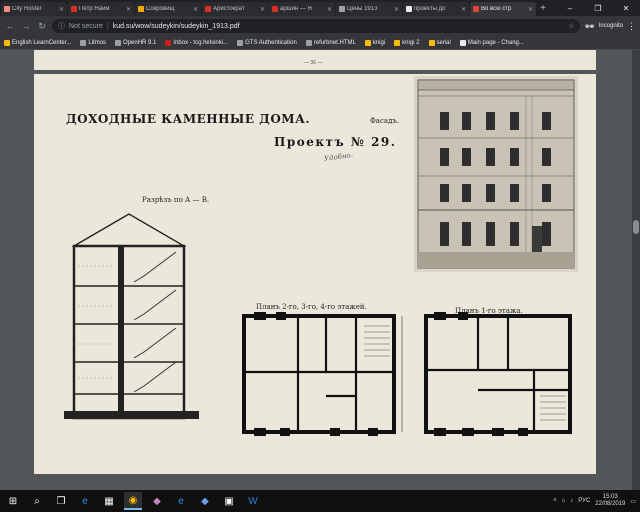 The width and height of the screenshot is (640, 512). What do you see at coordinates (85, 501) in the screenshot?
I see `edge-icon: e` at bounding box center [85, 501].